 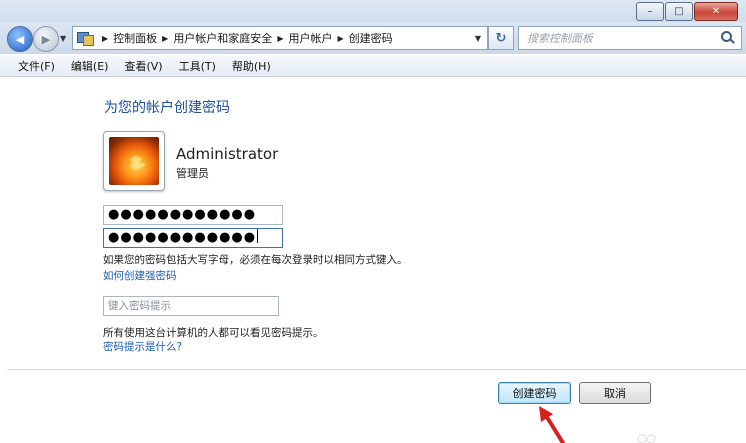 What do you see at coordinates (143, 66) in the screenshot?
I see `menu-view: 查看(V)` at bounding box center [143, 66].